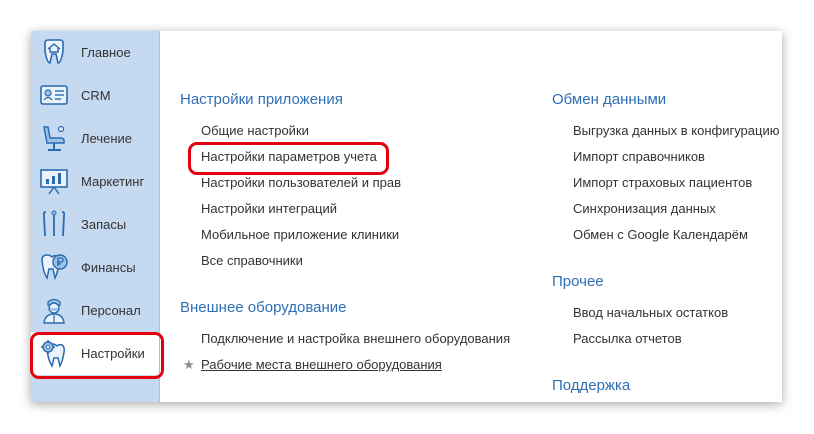 This screenshot has width=814, height=434. What do you see at coordinates (269, 208) in the screenshot?
I see `link-integration-settings: Настройки интеграций` at bounding box center [269, 208].